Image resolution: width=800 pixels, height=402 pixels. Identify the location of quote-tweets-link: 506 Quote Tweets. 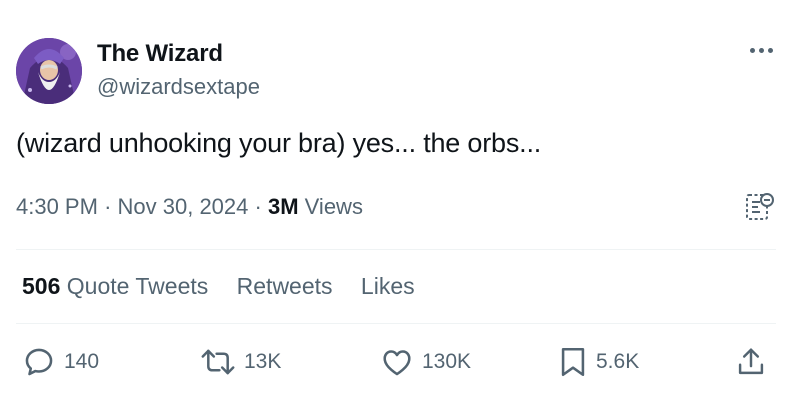
(115, 286).